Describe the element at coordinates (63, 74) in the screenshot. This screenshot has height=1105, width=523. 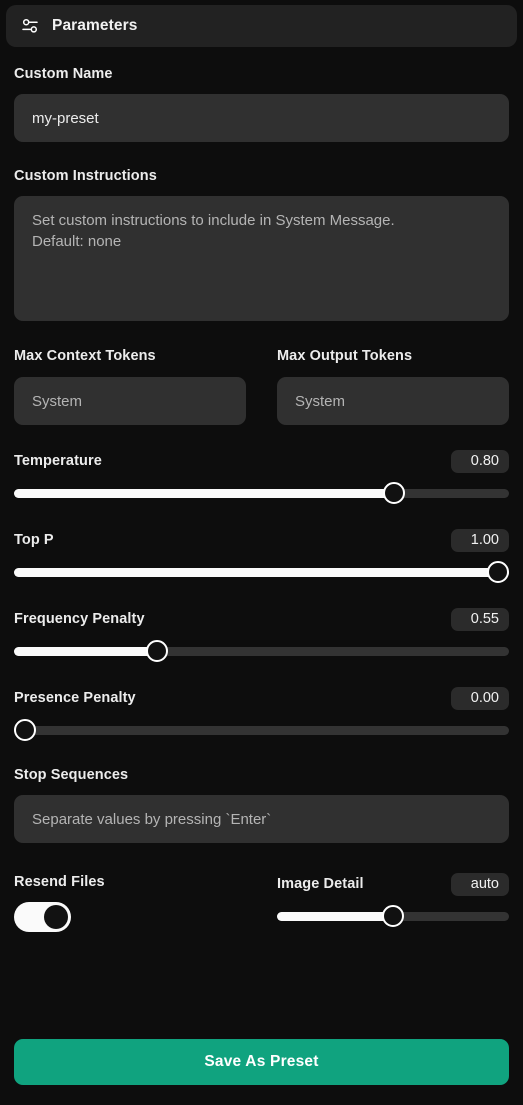
I see `custom-name-label: Custom Name` at that location.